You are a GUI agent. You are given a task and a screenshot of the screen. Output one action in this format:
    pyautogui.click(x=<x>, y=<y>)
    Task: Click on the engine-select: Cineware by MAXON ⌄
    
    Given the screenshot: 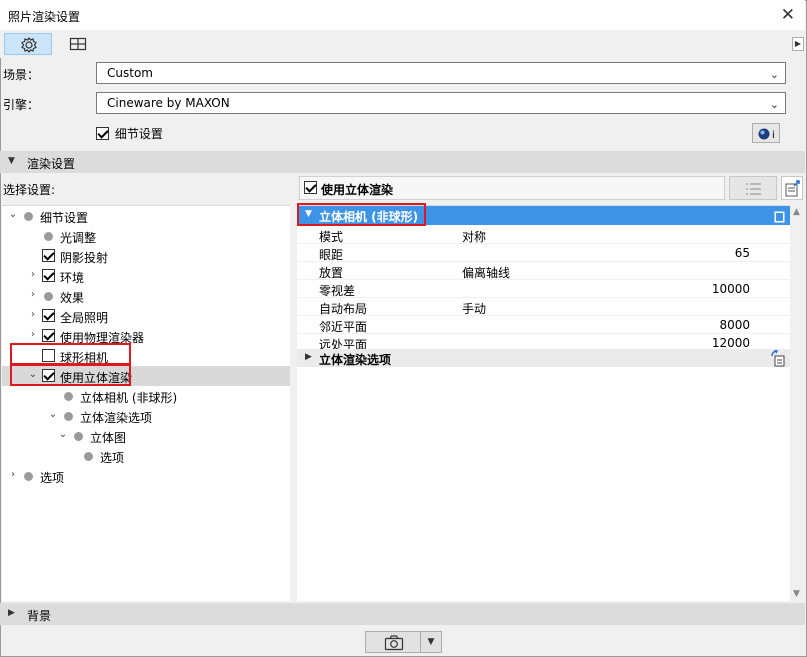 What is the action you would take?
    pyautogui.click(x=441, y=103)
    